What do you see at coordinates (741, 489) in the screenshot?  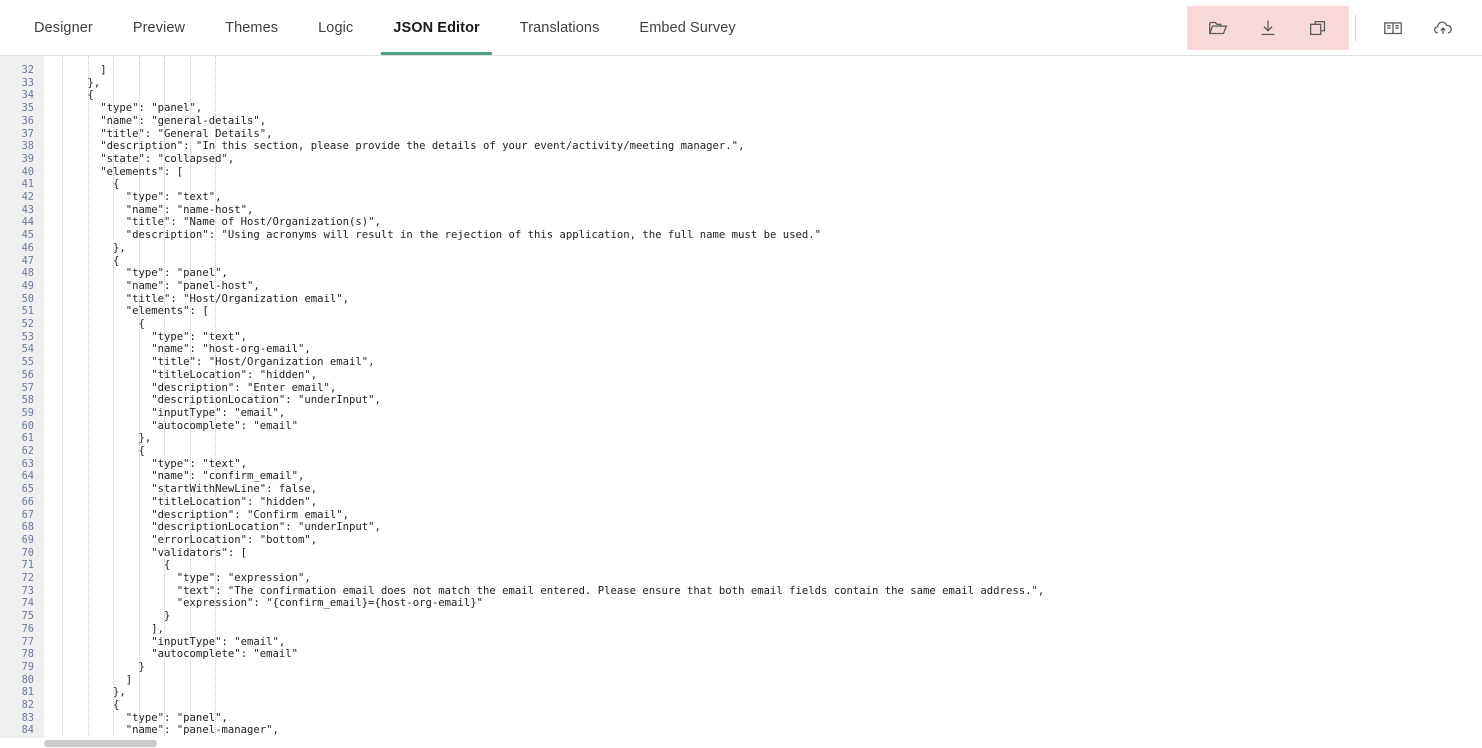 I see `code-line: 65 "startWithNewLine": false,` at bounding box center [741, 489].